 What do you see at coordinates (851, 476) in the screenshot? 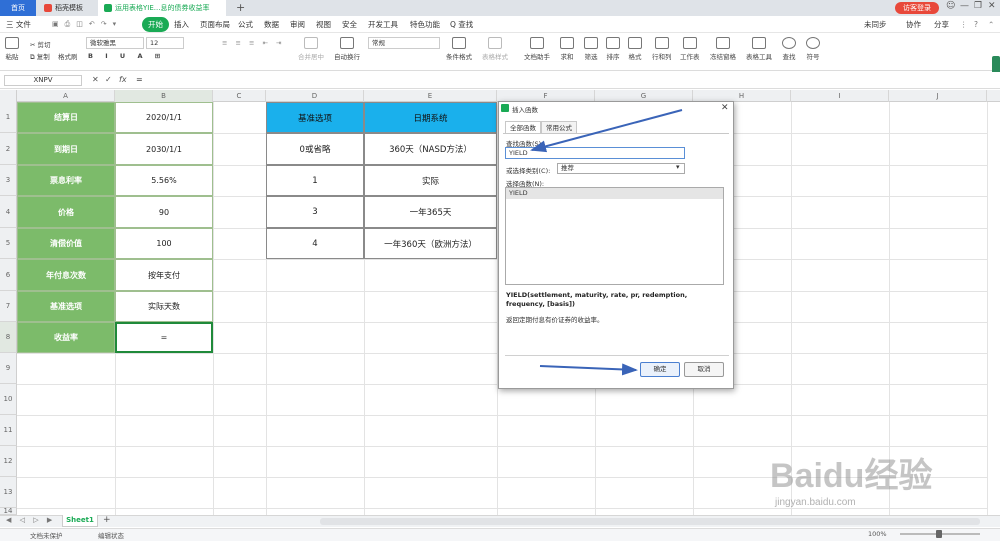
I see `baidu-watermark: Baidu经验` at bounding box center [851, 476].